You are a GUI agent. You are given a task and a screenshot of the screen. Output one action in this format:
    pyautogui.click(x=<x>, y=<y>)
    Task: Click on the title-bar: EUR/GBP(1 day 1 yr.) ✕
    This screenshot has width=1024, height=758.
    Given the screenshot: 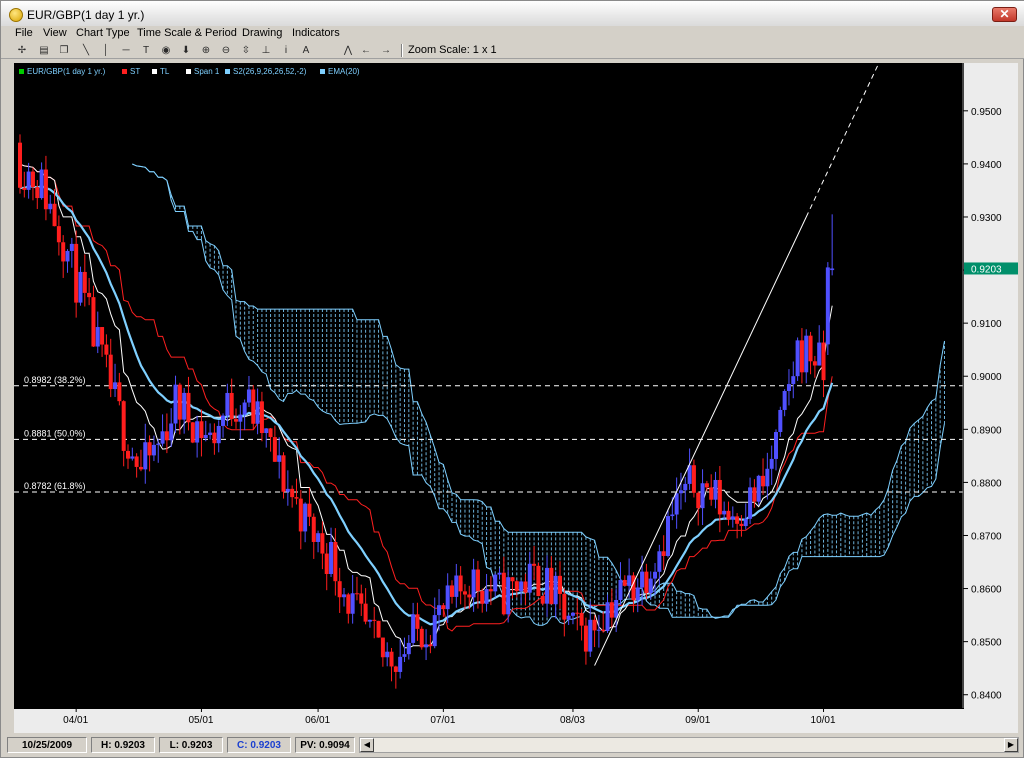 What is the action you would take?
    pyautogui.click(x=512, y=15)
    